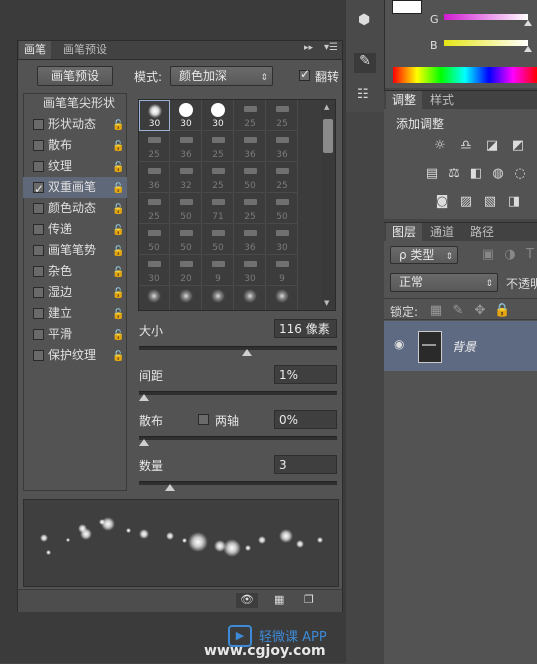 The image size is (537, 664). I want to click on brush-option-row: 画笔笔势 🔓, so click(75, 250).